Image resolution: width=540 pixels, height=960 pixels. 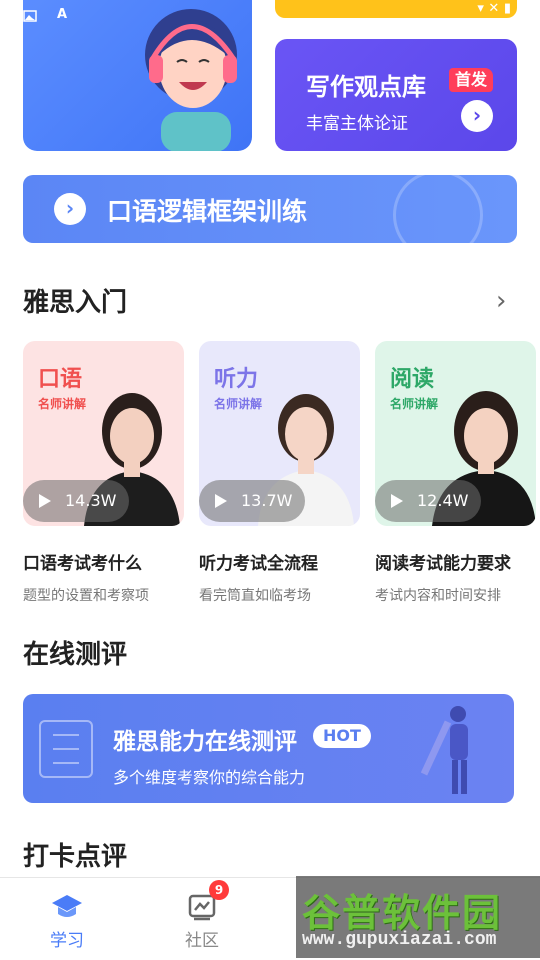 What do you see at coordinates (62, 14) in the screenshot?
I see `font-icon: A` at bounding box center [62, 14].